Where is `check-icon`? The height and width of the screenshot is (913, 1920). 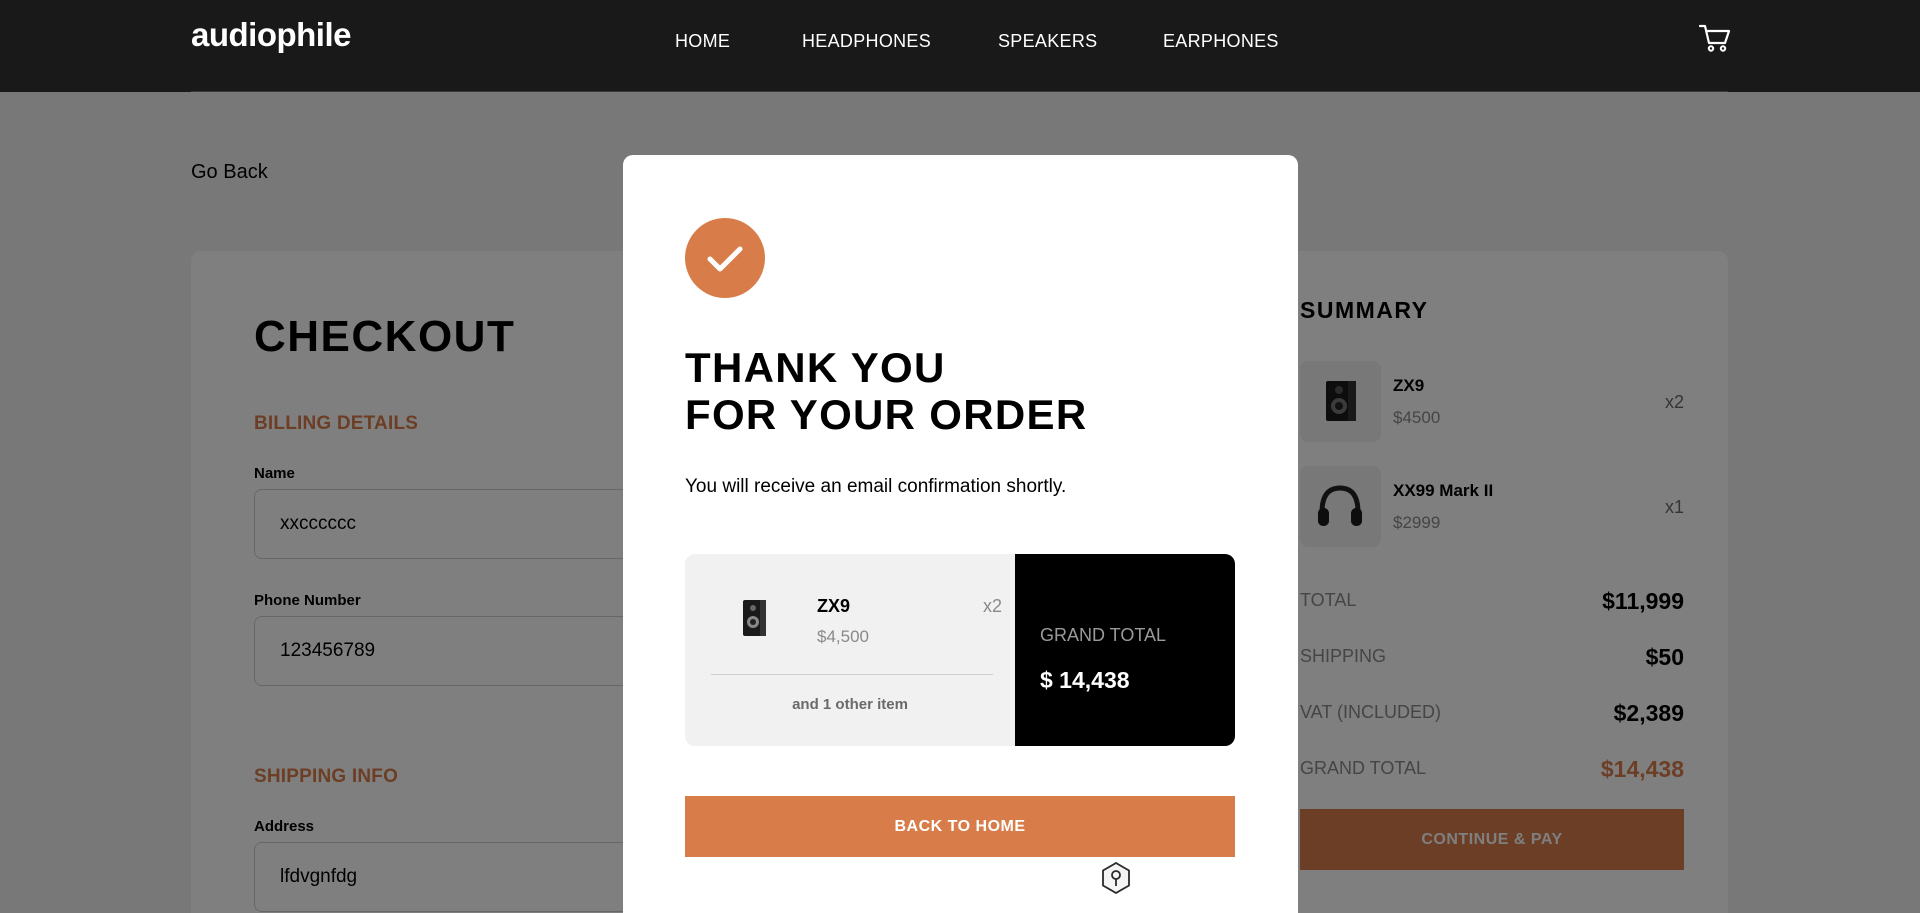 check-icon is located at coordinates (725, 258).